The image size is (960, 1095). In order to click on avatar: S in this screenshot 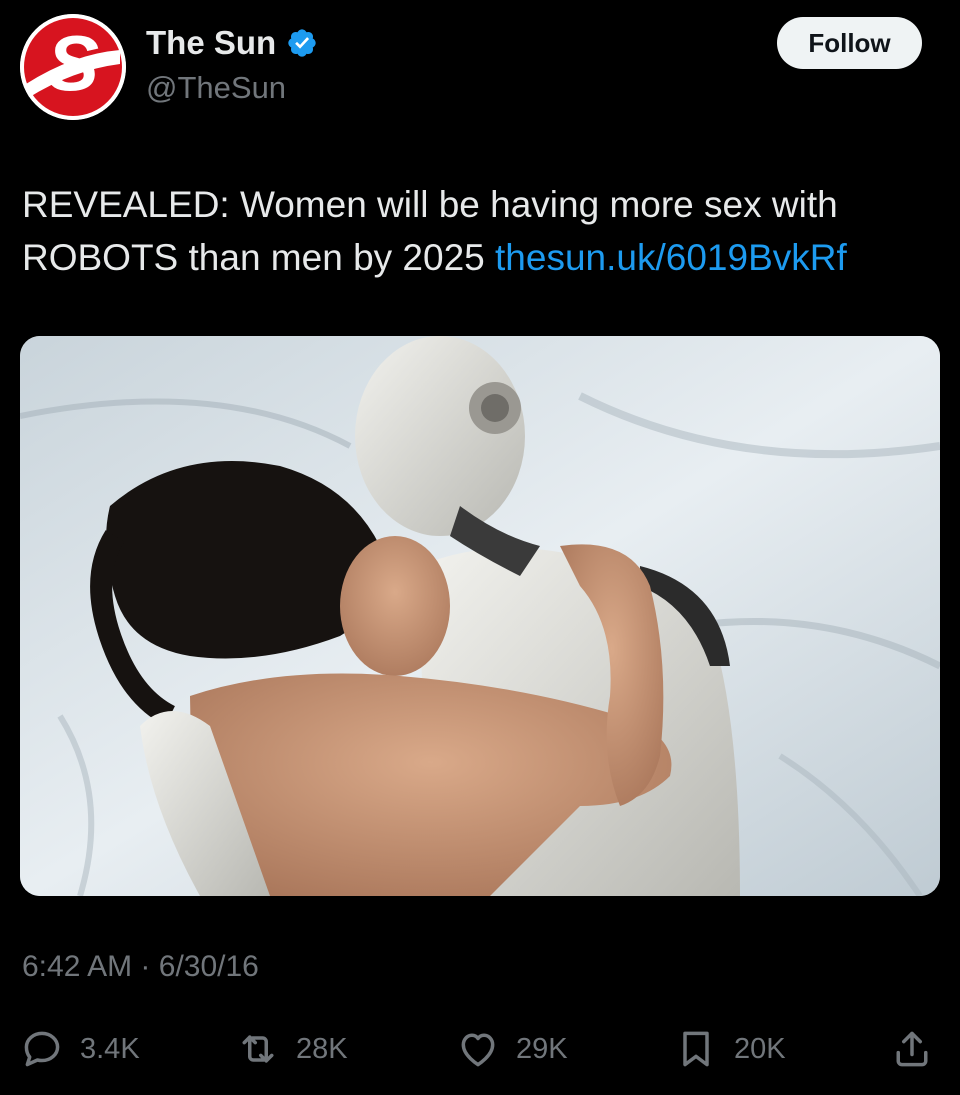, I will do `click(73, 67)`.